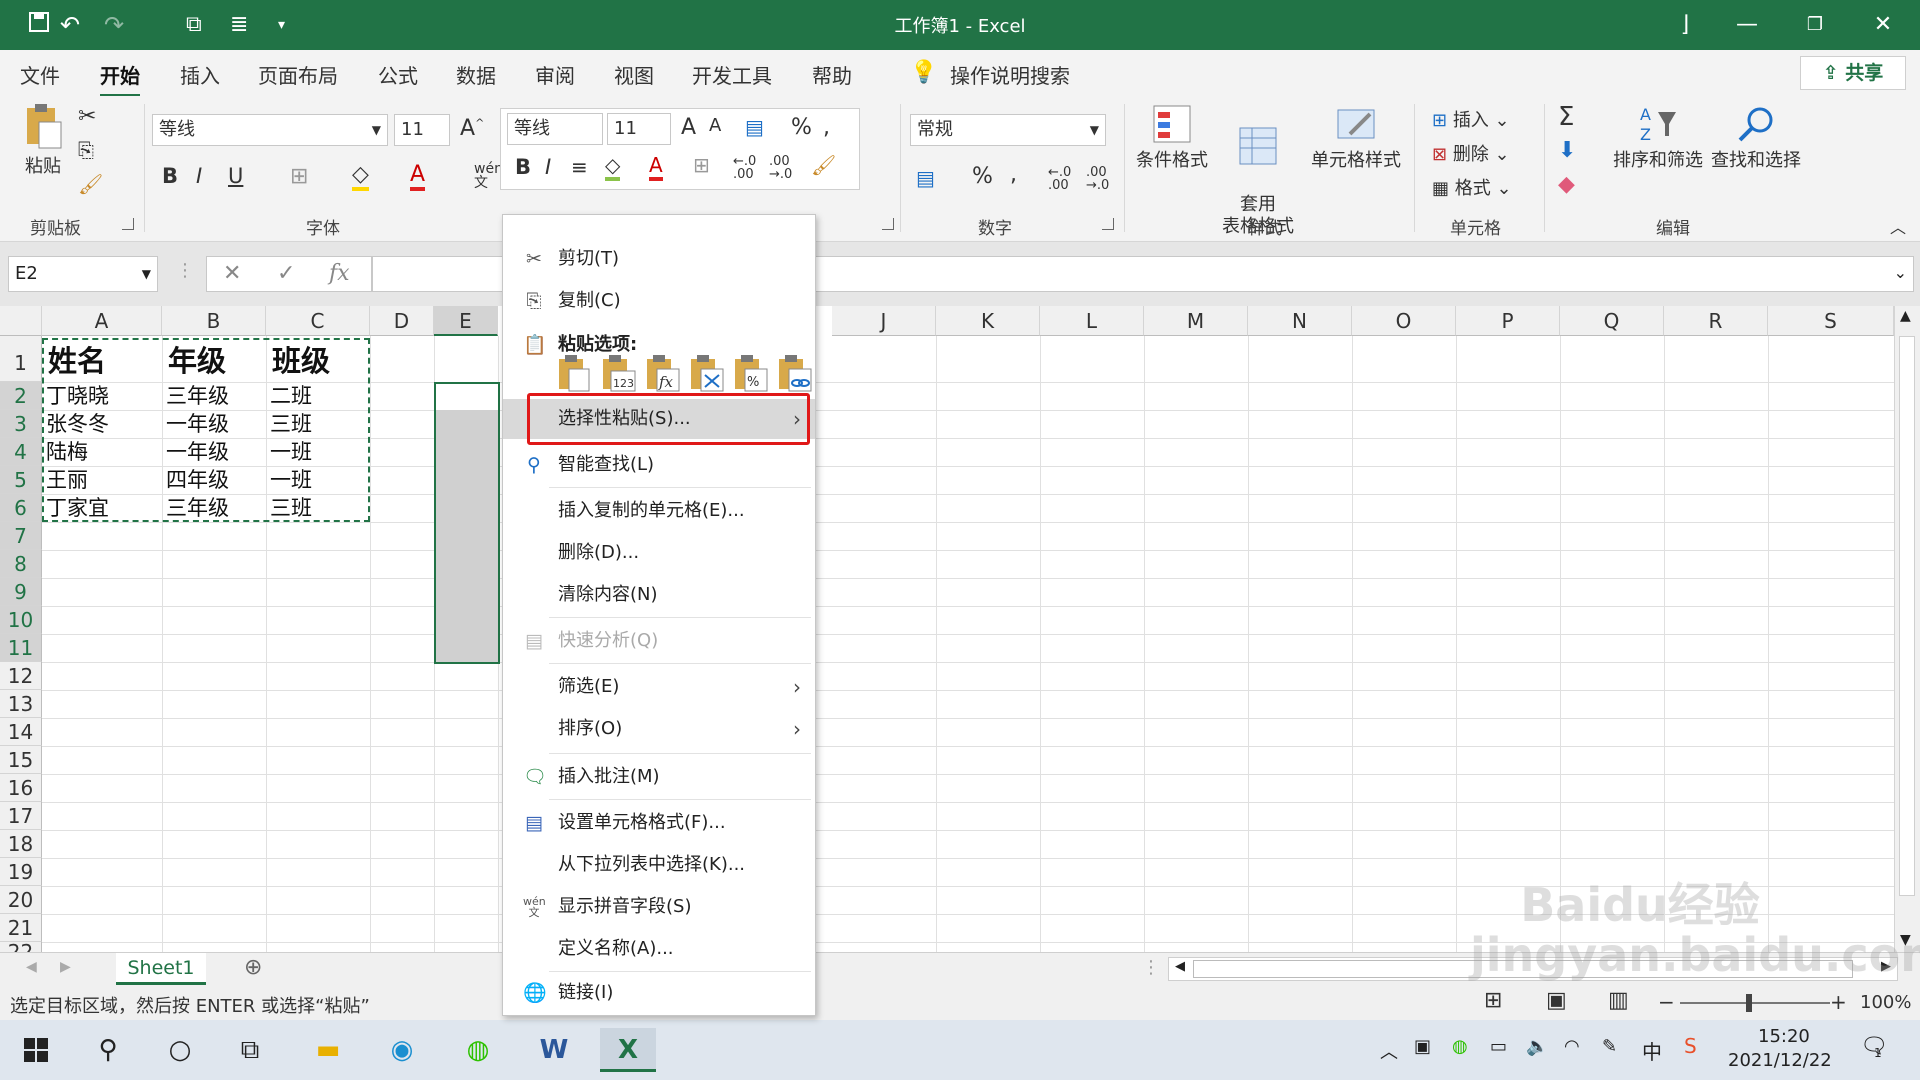 The height and width of the screenshot is (1080, 1920). What do you see at coordinates (1180, 966) in the screenshot?
I see `scroll-left-icon: ◀` at bounding box center [1180, 966].